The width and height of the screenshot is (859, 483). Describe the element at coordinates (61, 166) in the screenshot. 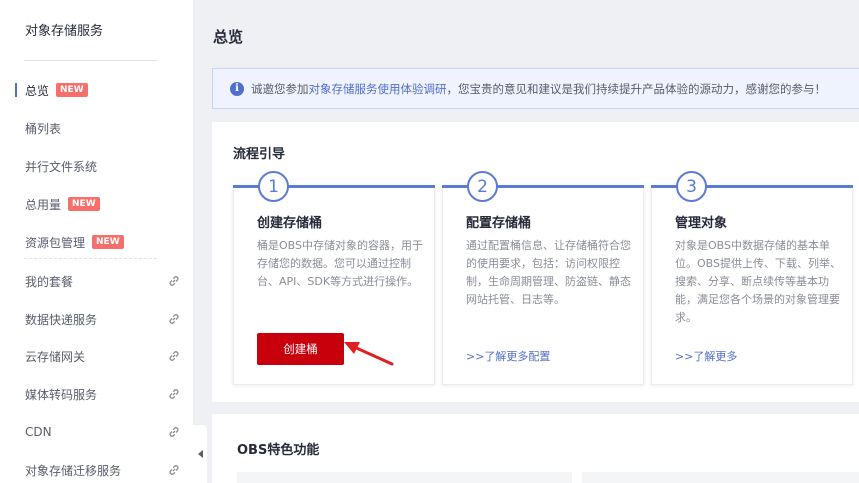

I see `sidebar-item-label: 并行文件系统` at that location.